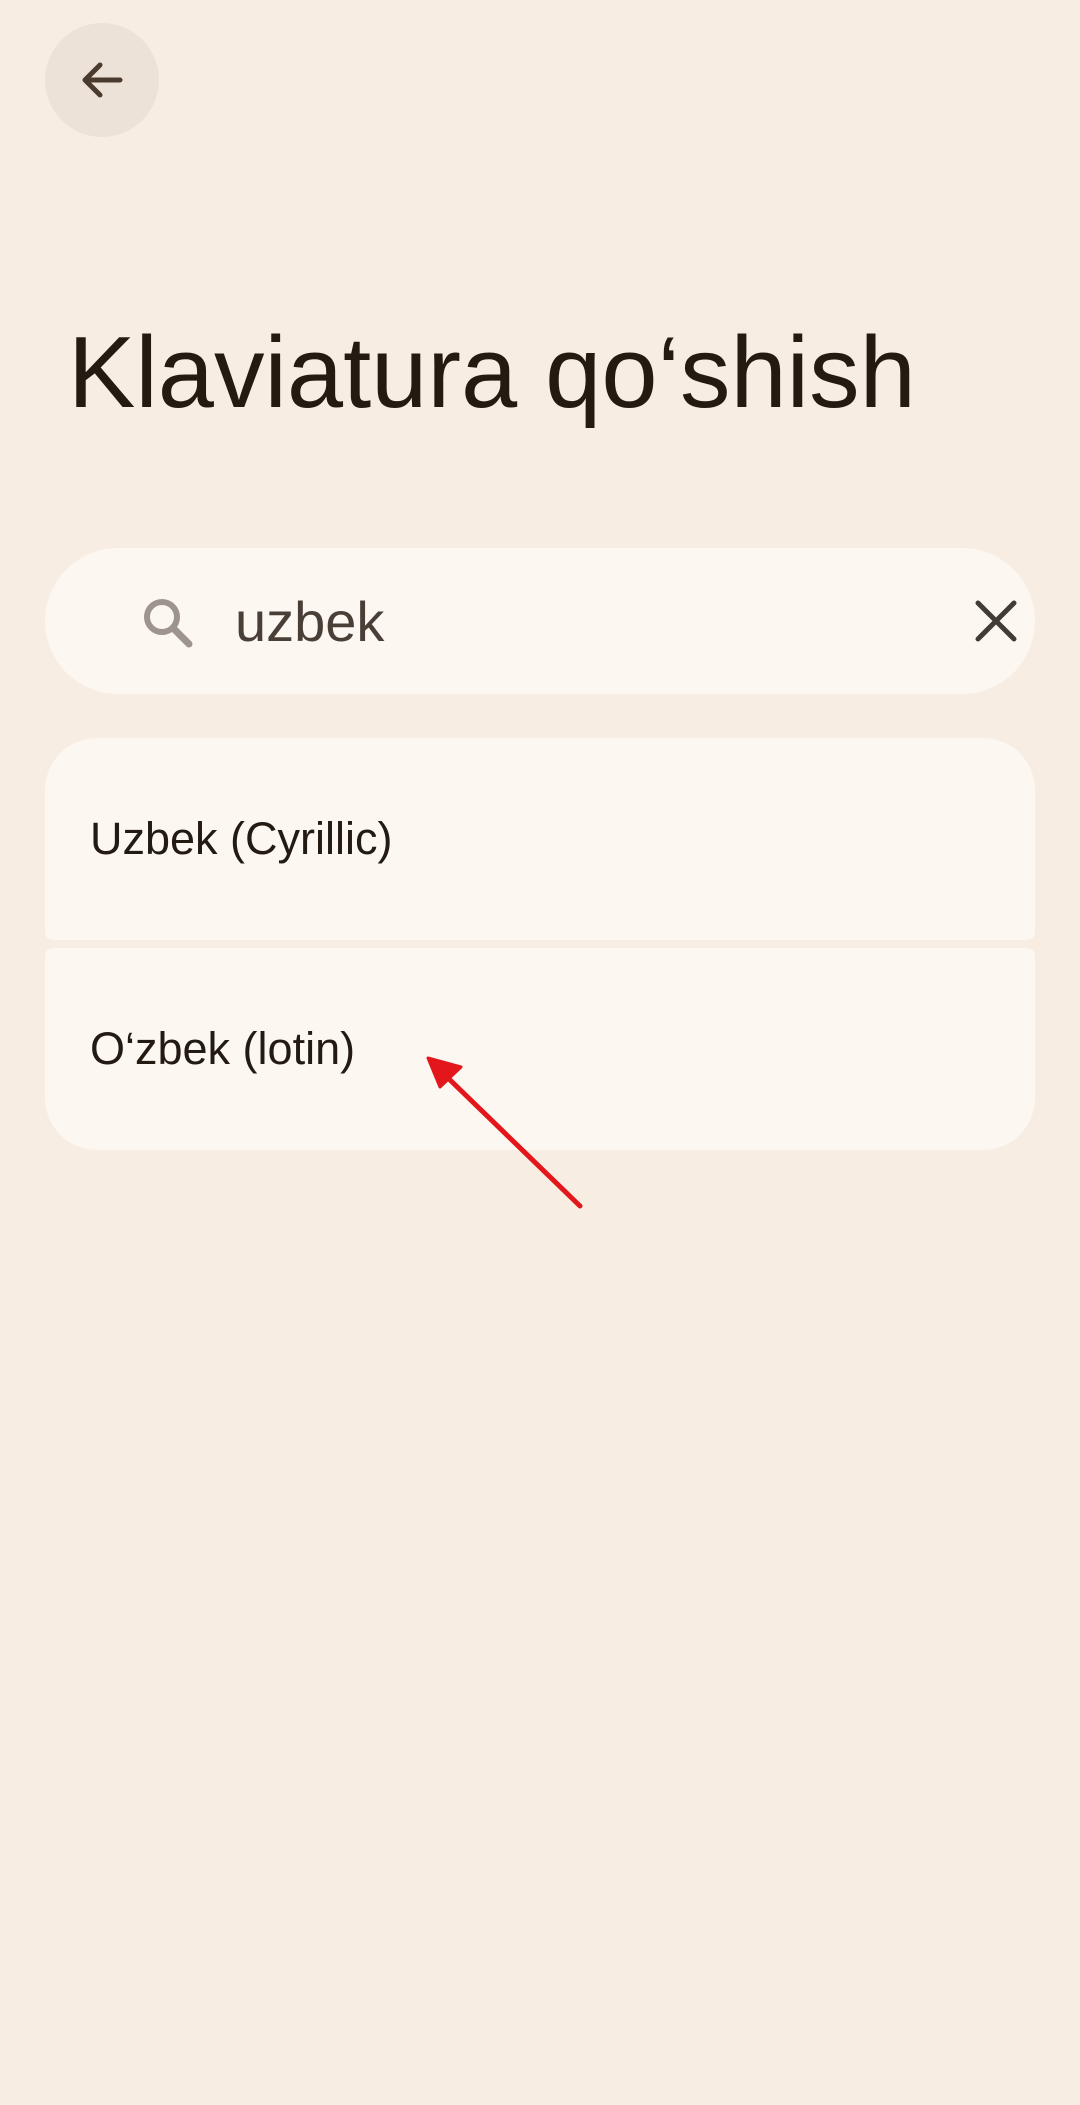  What do you see at coordinates (540, 839) in the screenshot?
I see `list-item-uzbek-cyrillic: Uzbek (Cyrillic)` at bounding box center [540, 839].